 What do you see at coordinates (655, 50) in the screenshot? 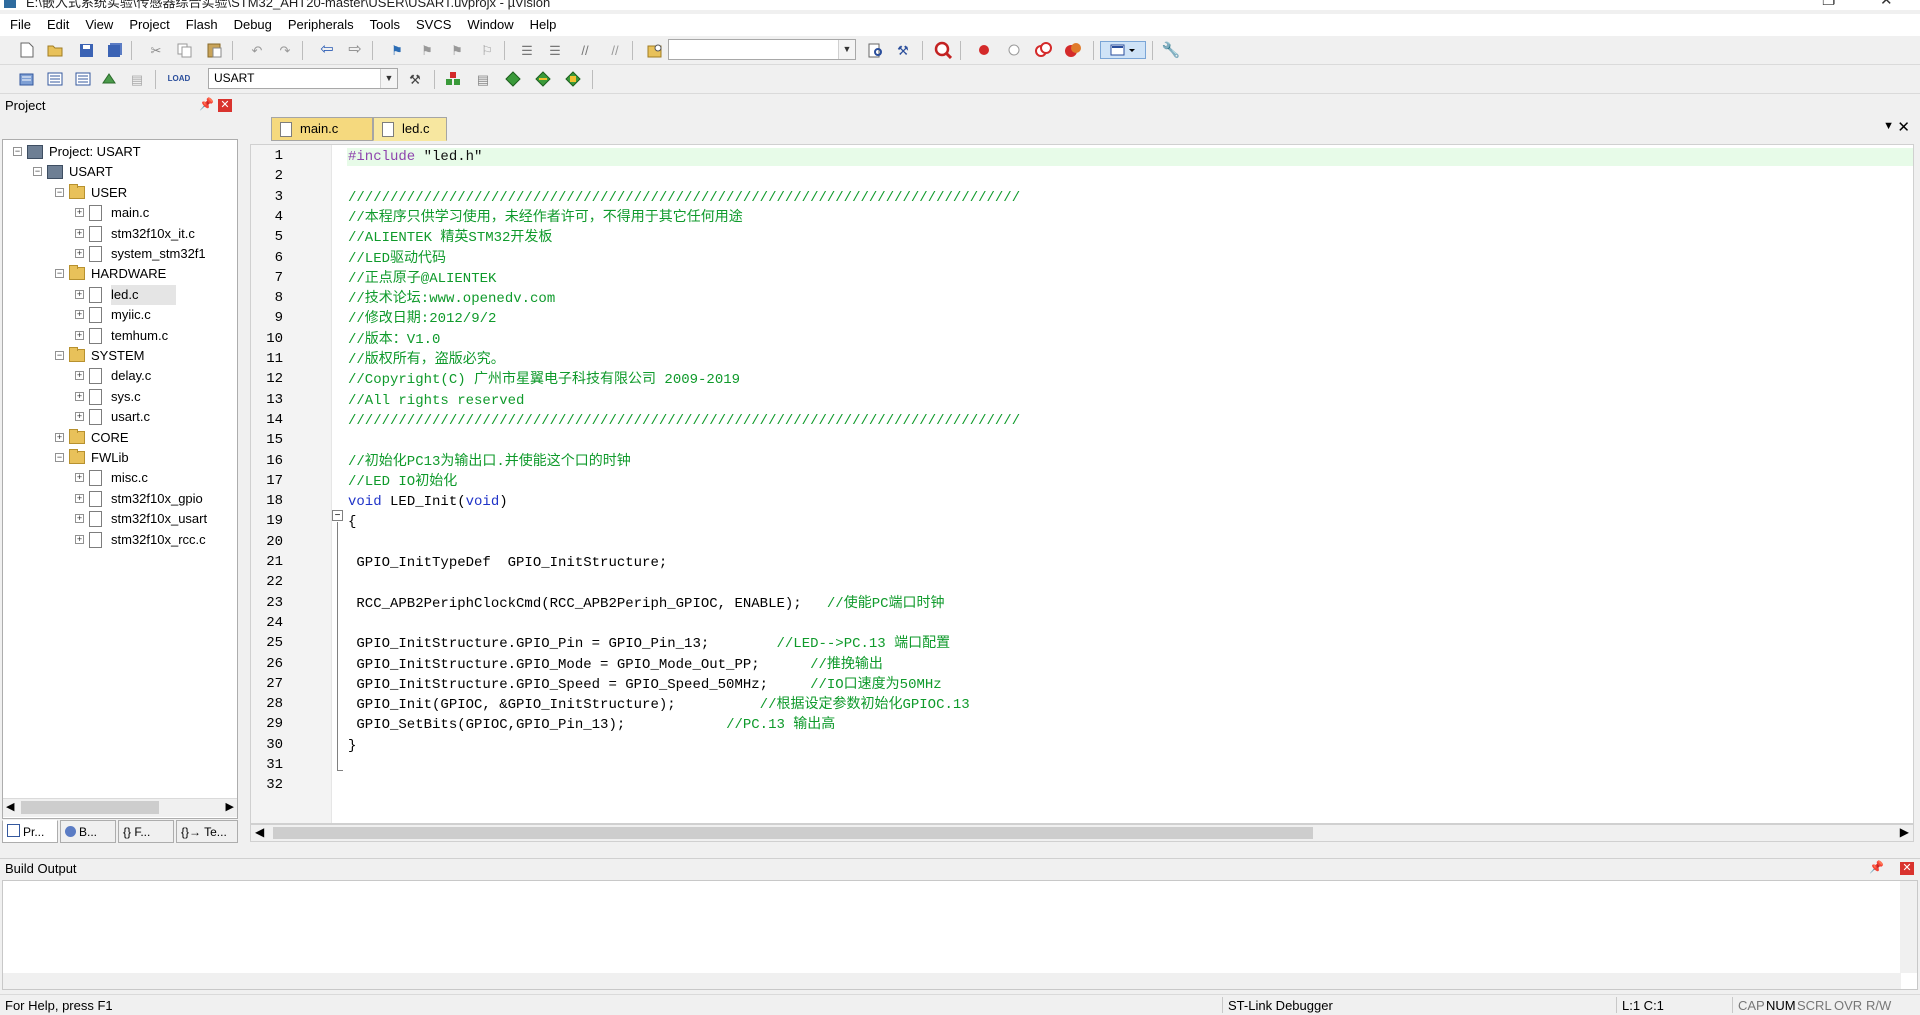
I see `find-in-files-icon` at bounding box center [655, 50].